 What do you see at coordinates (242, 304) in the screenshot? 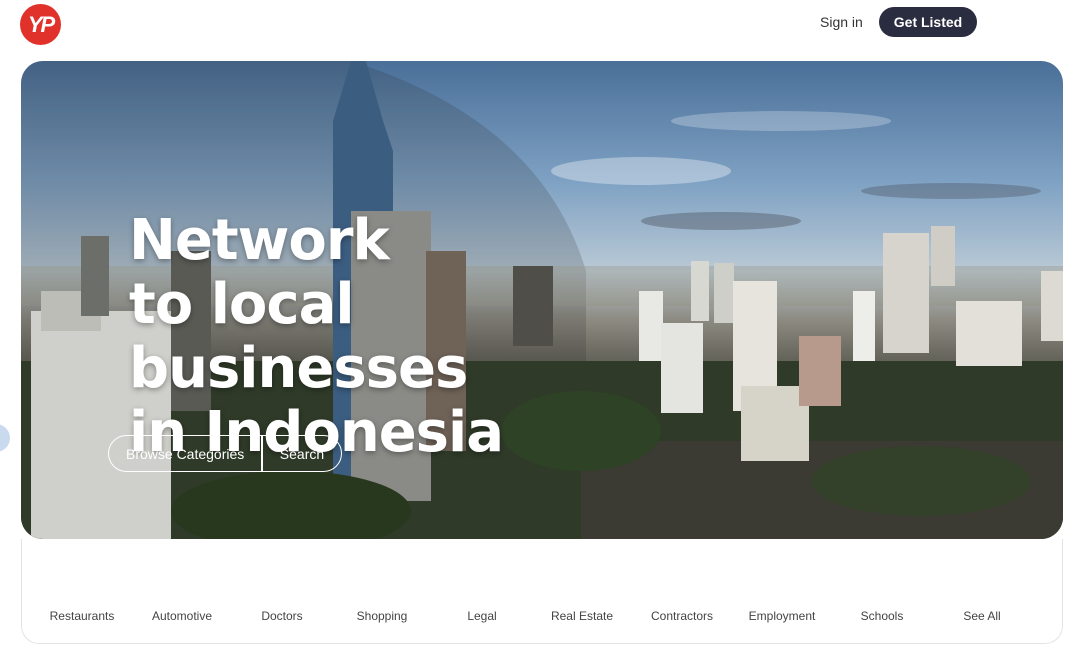
I see `headline-line: to local` at bounding box center [242, 304].